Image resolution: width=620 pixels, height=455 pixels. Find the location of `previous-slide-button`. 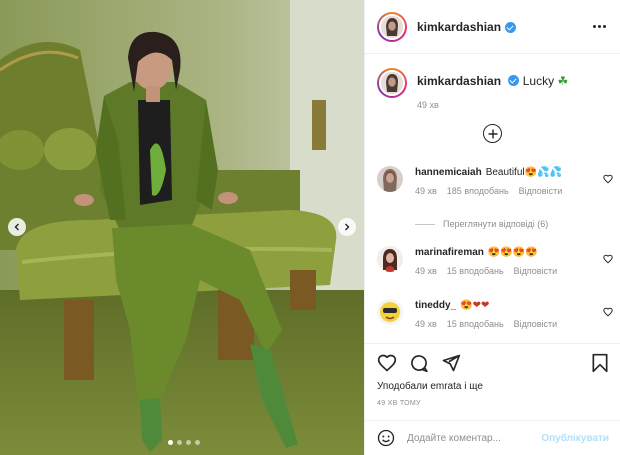

previous-slide-button is located at coordinates (17, 227).